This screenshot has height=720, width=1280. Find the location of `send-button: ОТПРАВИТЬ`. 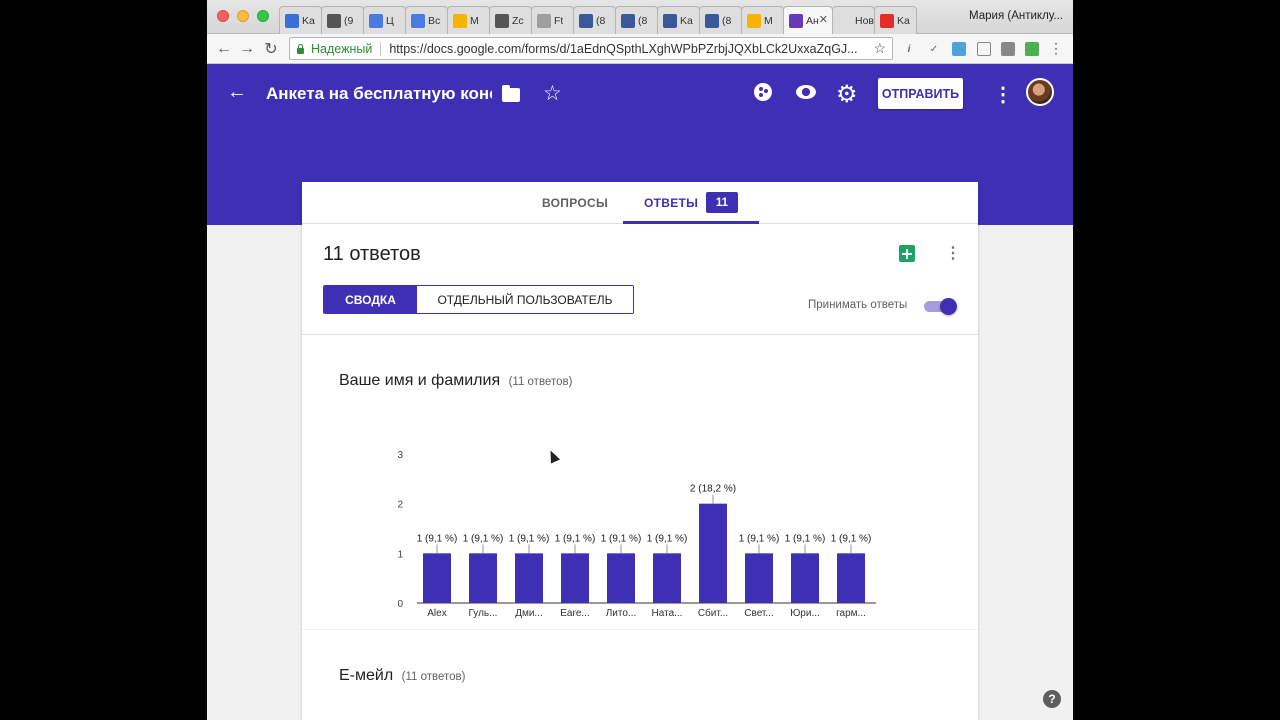

send-button: ОТПРАВИТЬ is located at coordinates (920, 93).